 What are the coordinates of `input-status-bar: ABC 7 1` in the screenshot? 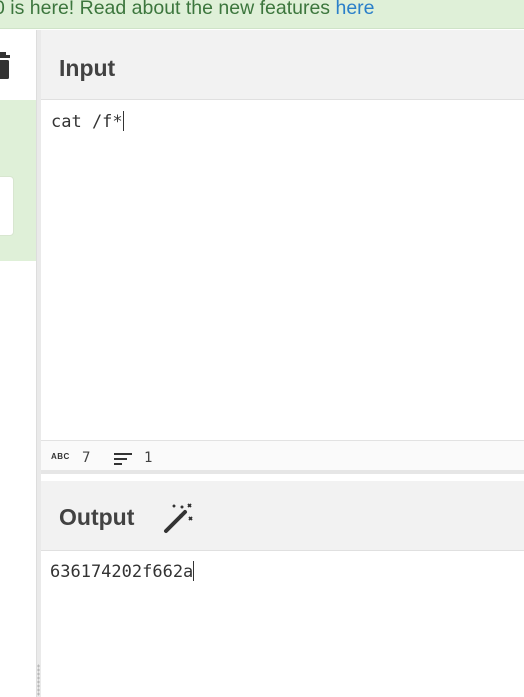 It's located at (282, 457).